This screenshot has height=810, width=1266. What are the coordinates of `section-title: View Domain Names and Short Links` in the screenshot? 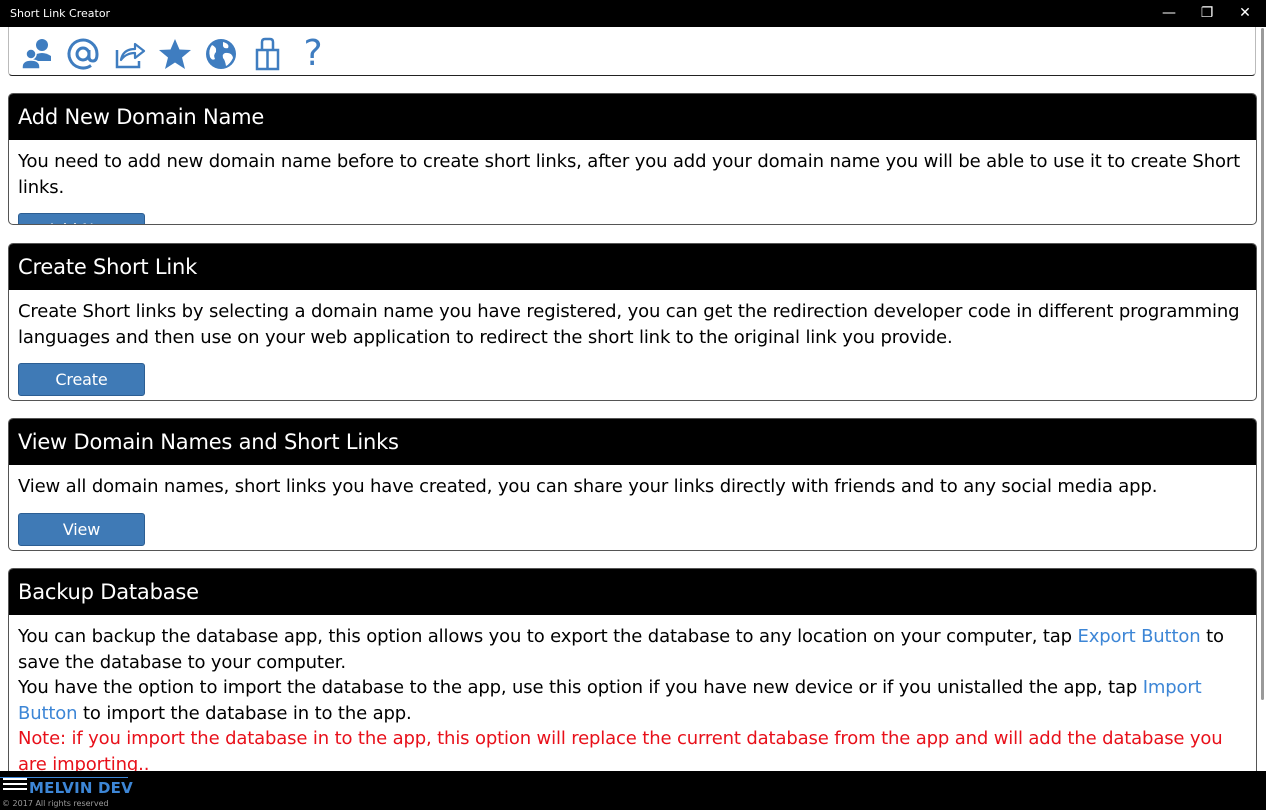 It's located at (632, 442).